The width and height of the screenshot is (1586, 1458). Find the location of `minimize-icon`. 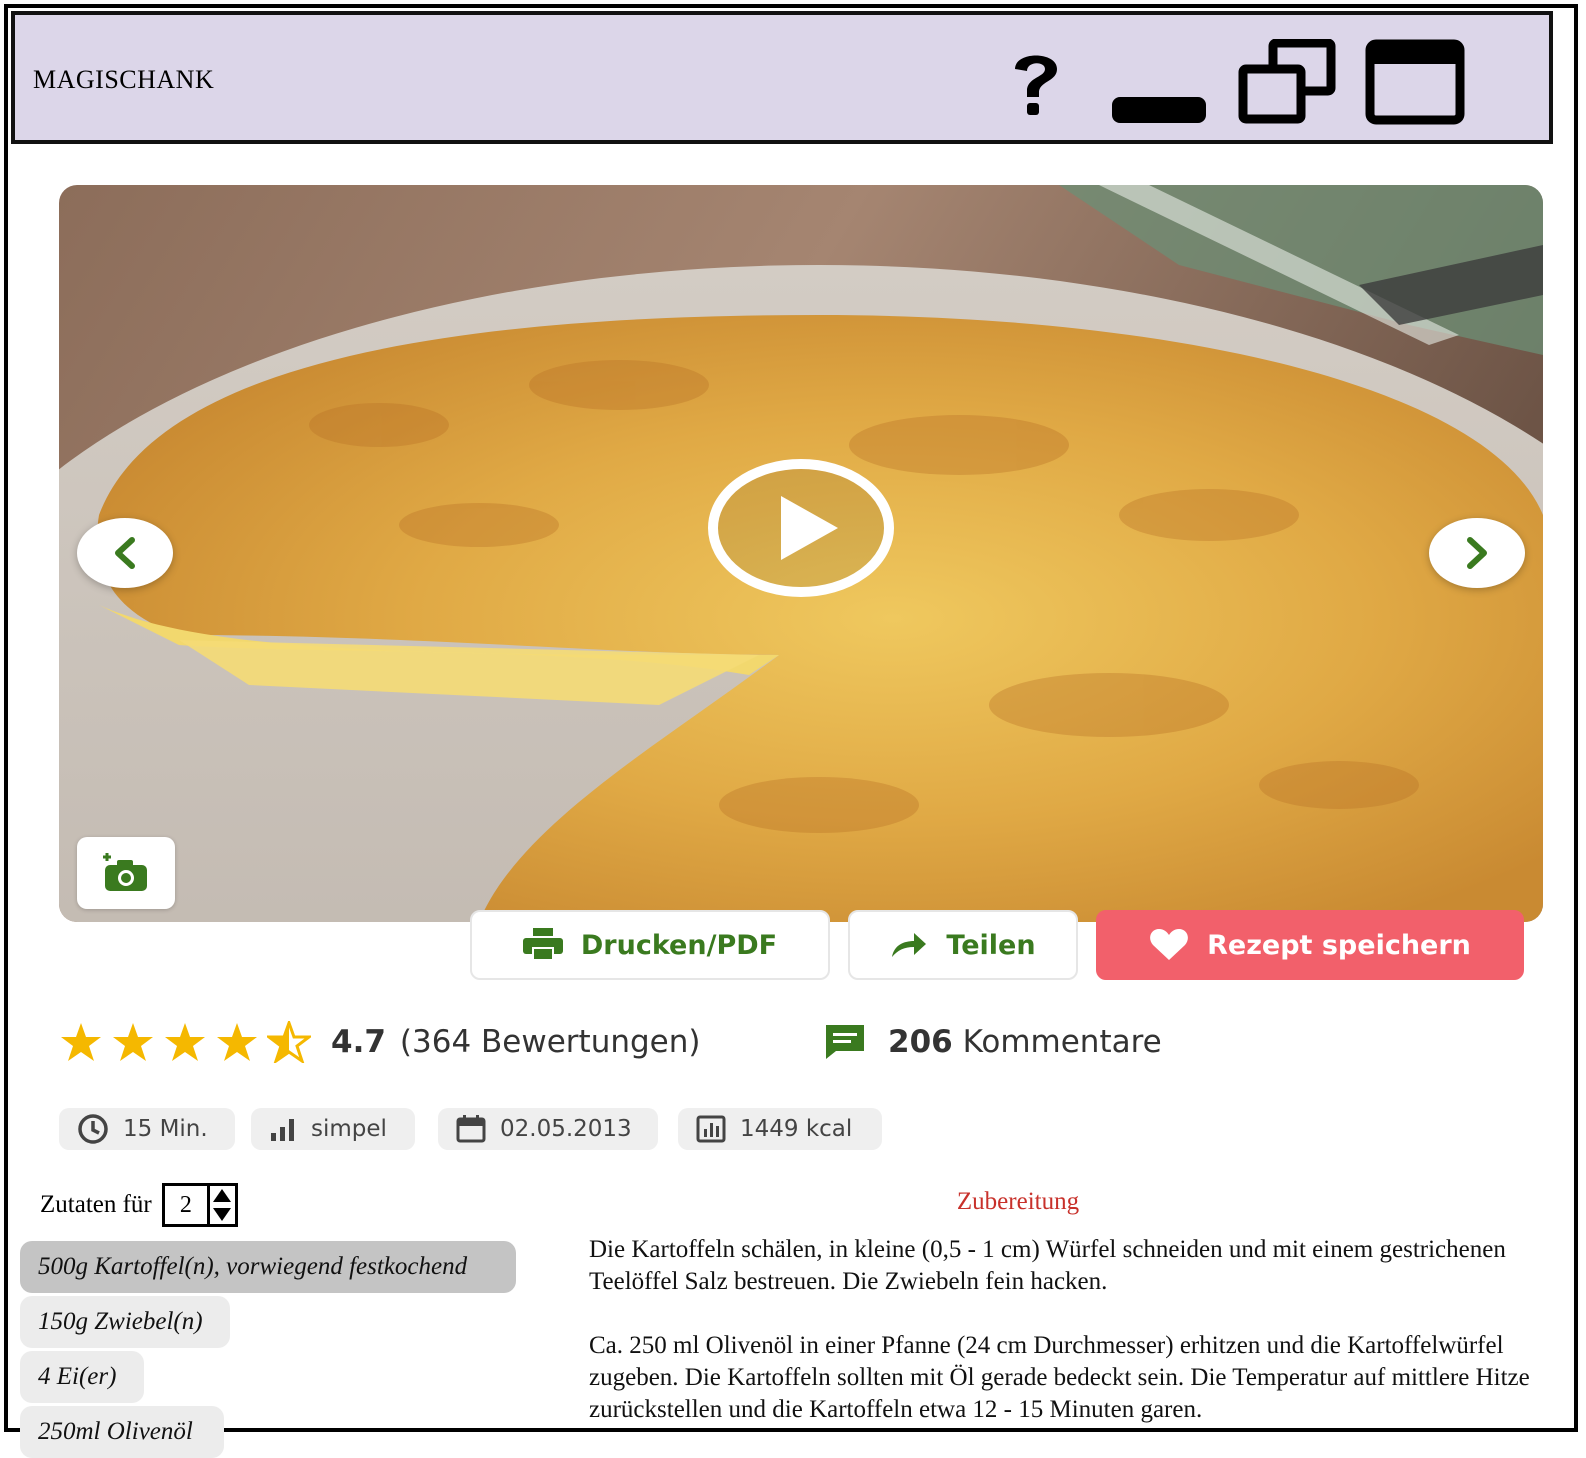

minimize-icon is located at coordinates (1159, 110).